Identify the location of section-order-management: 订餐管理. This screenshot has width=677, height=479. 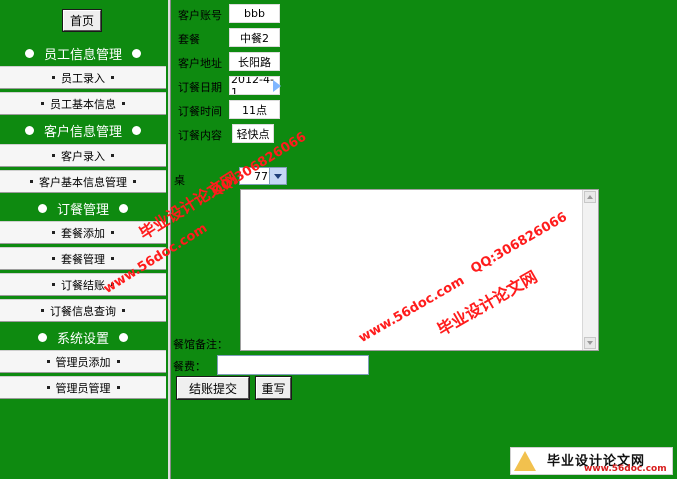
(83, 208).